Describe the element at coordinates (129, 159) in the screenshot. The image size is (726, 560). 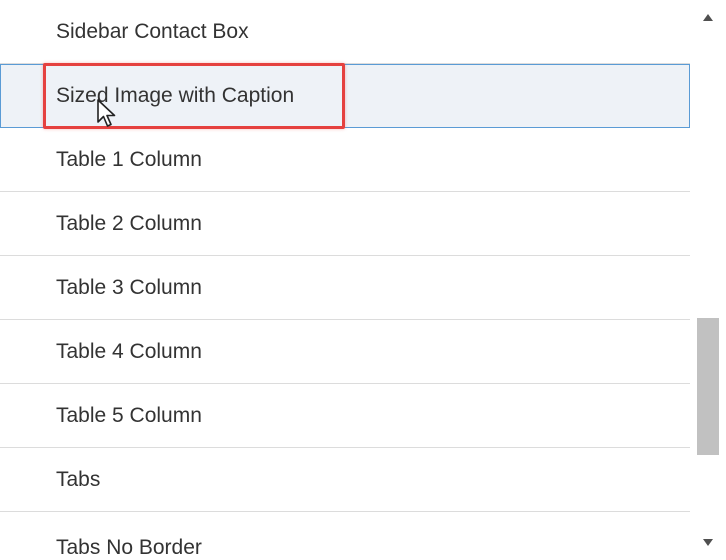
I see `list-item-label: Table 1 Column` at that location.